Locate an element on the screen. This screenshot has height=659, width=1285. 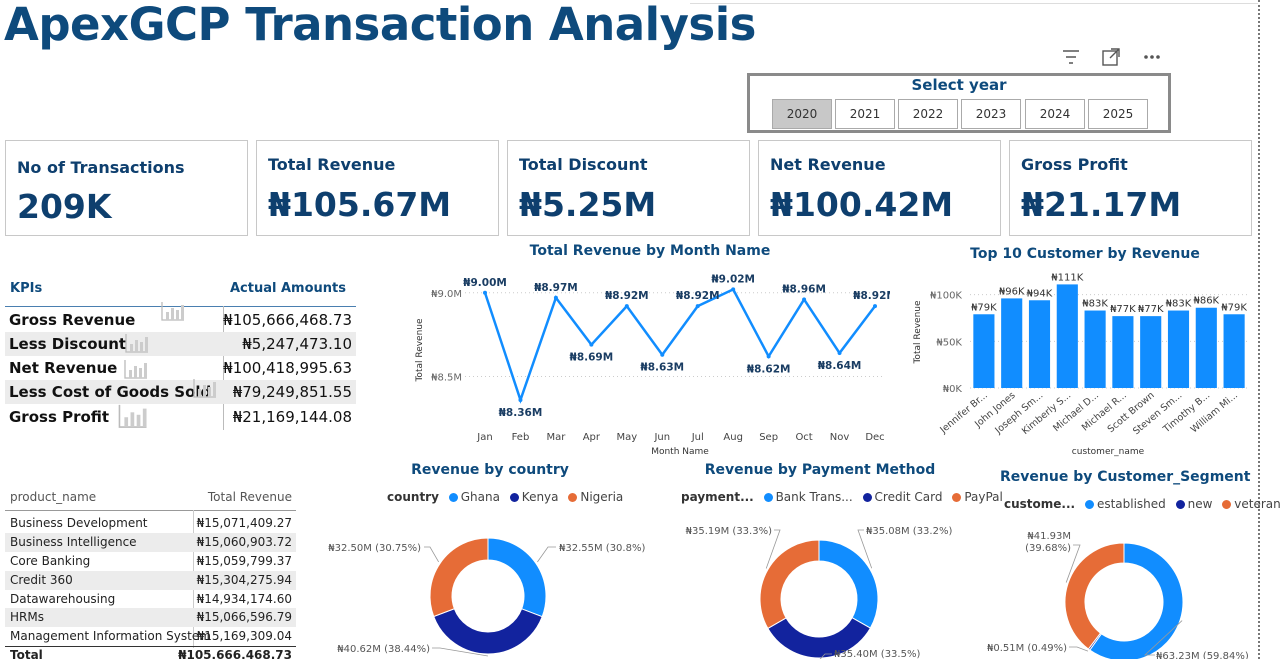
kpi-table-header-kpis: KPIs is located at coordinates (26, 288).